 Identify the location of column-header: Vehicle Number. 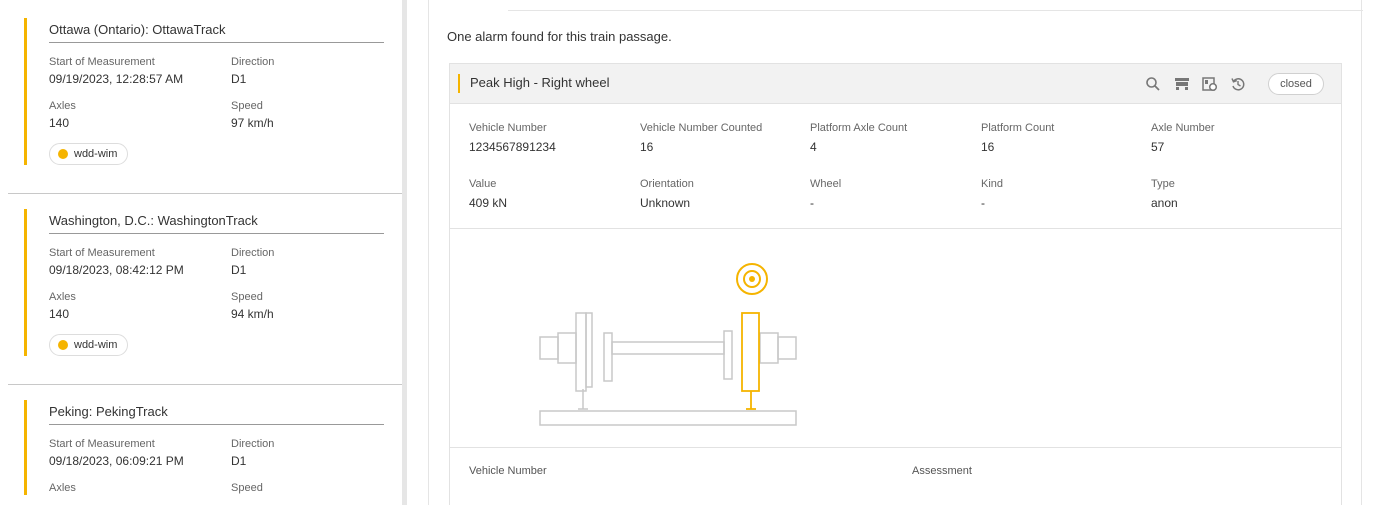
(508, 471).